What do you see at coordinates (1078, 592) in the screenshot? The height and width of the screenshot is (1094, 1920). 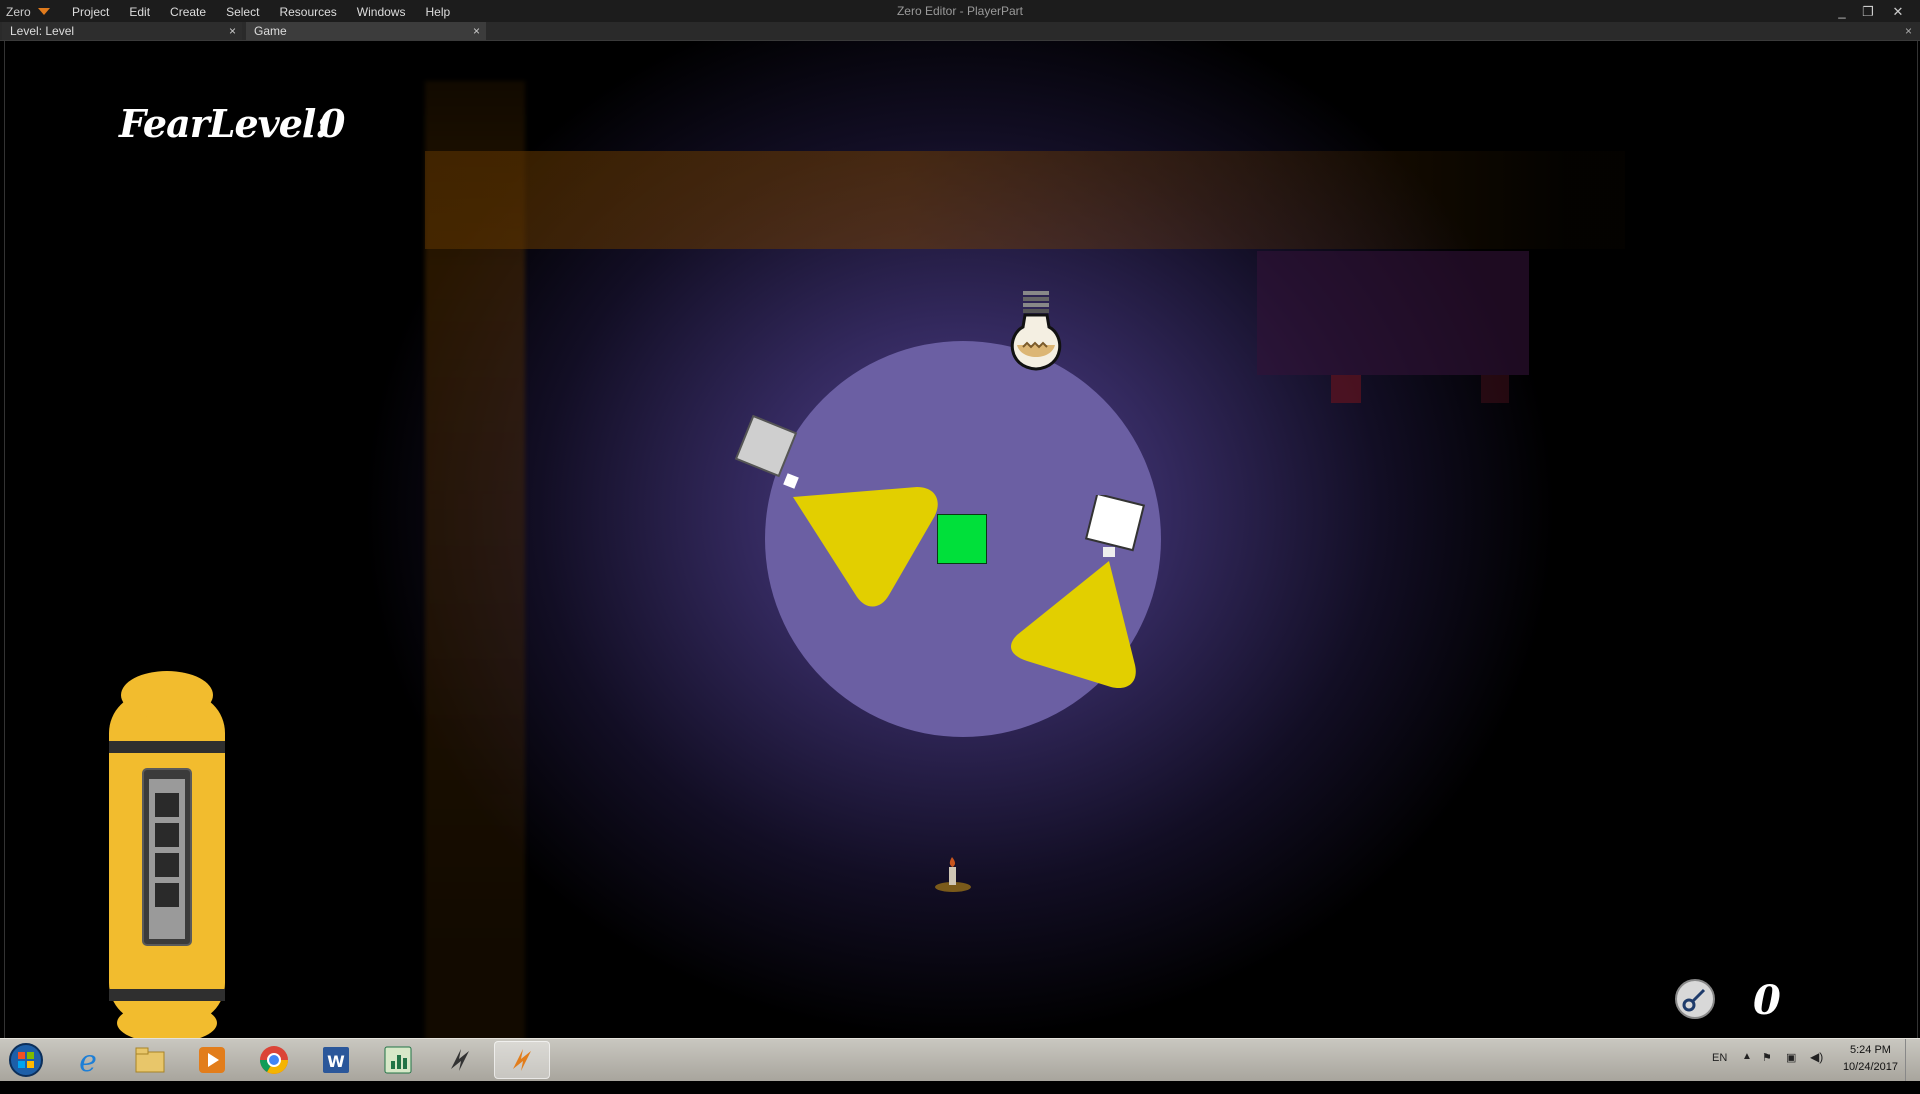 I see `spotlight-right` at bounding box center [1078, 592].